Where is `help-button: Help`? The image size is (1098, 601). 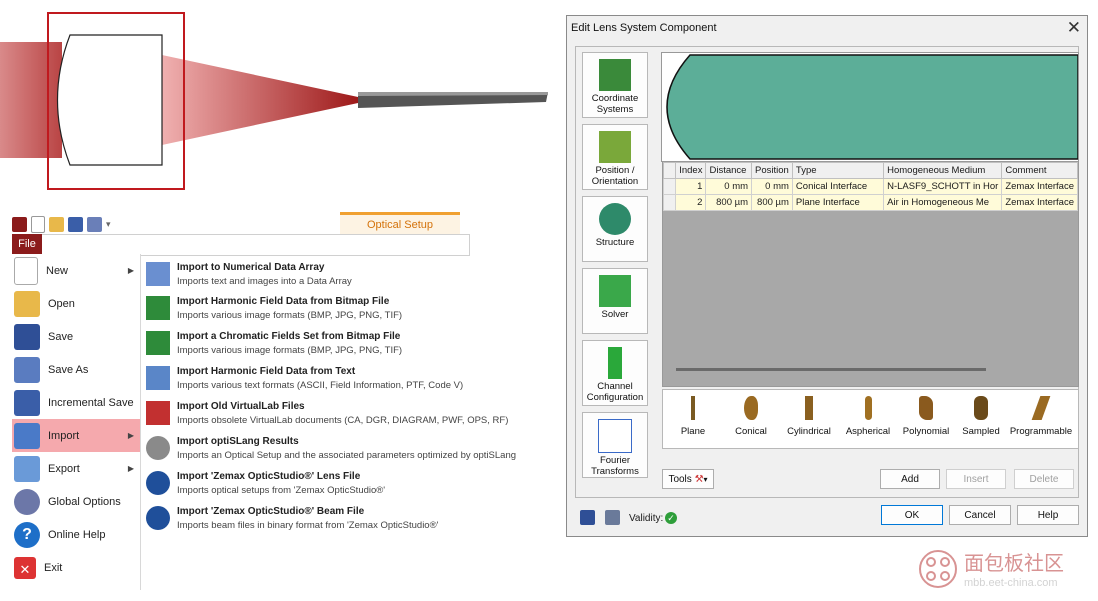
help-button: Help is located at coordinates (1048, 515).